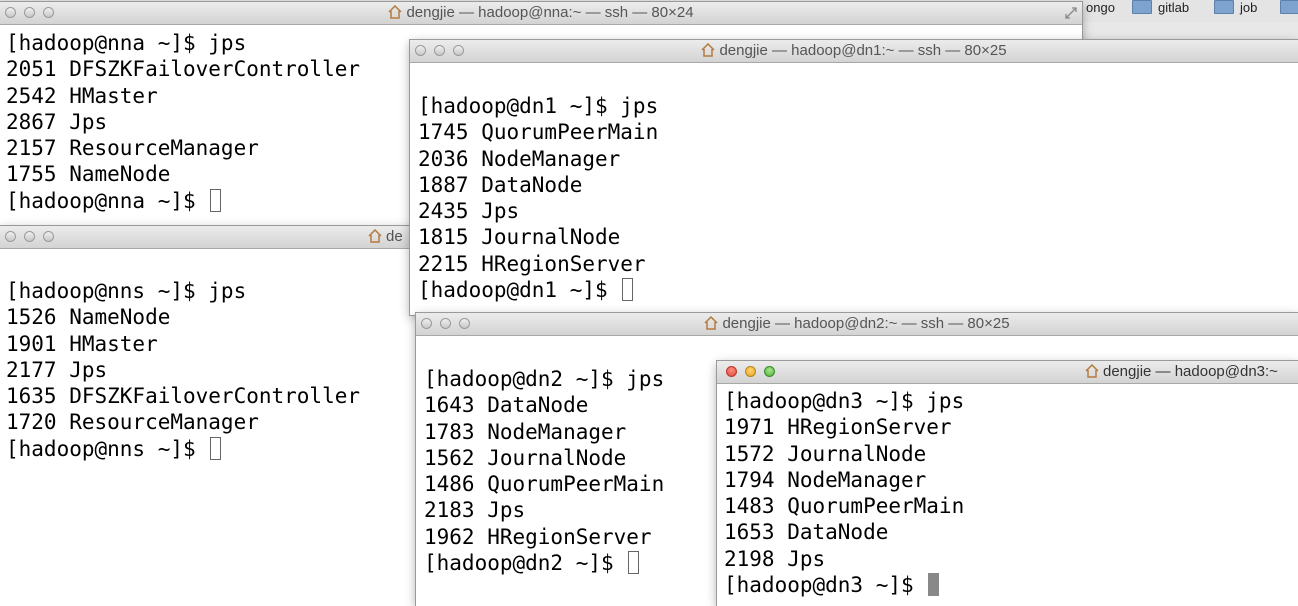 The height and width of the screenshot is (606, 1298). What do you see at coordinates (806, 532) in the screenshot?
I see `terminal-line: 1653 DataNode` at bounding box center [806, 532].